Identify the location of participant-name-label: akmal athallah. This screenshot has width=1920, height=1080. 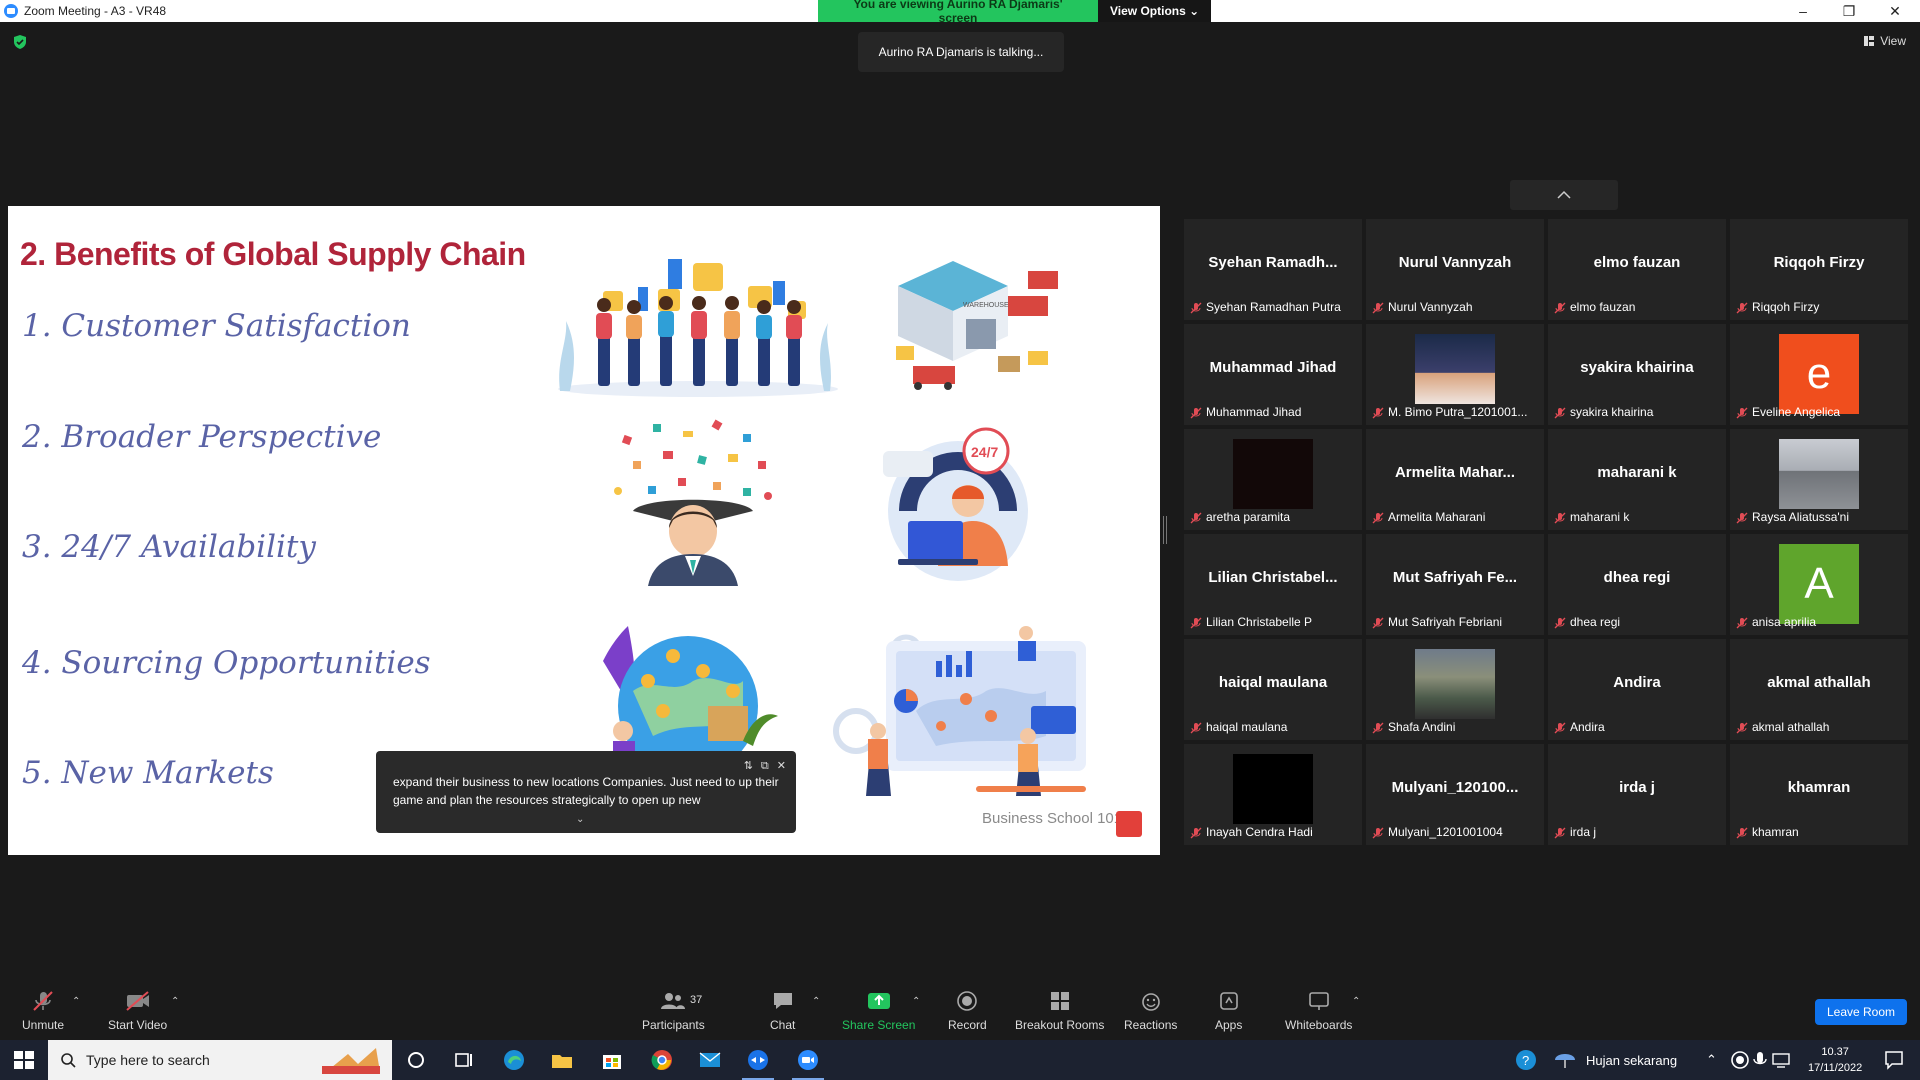
(1791, 727).